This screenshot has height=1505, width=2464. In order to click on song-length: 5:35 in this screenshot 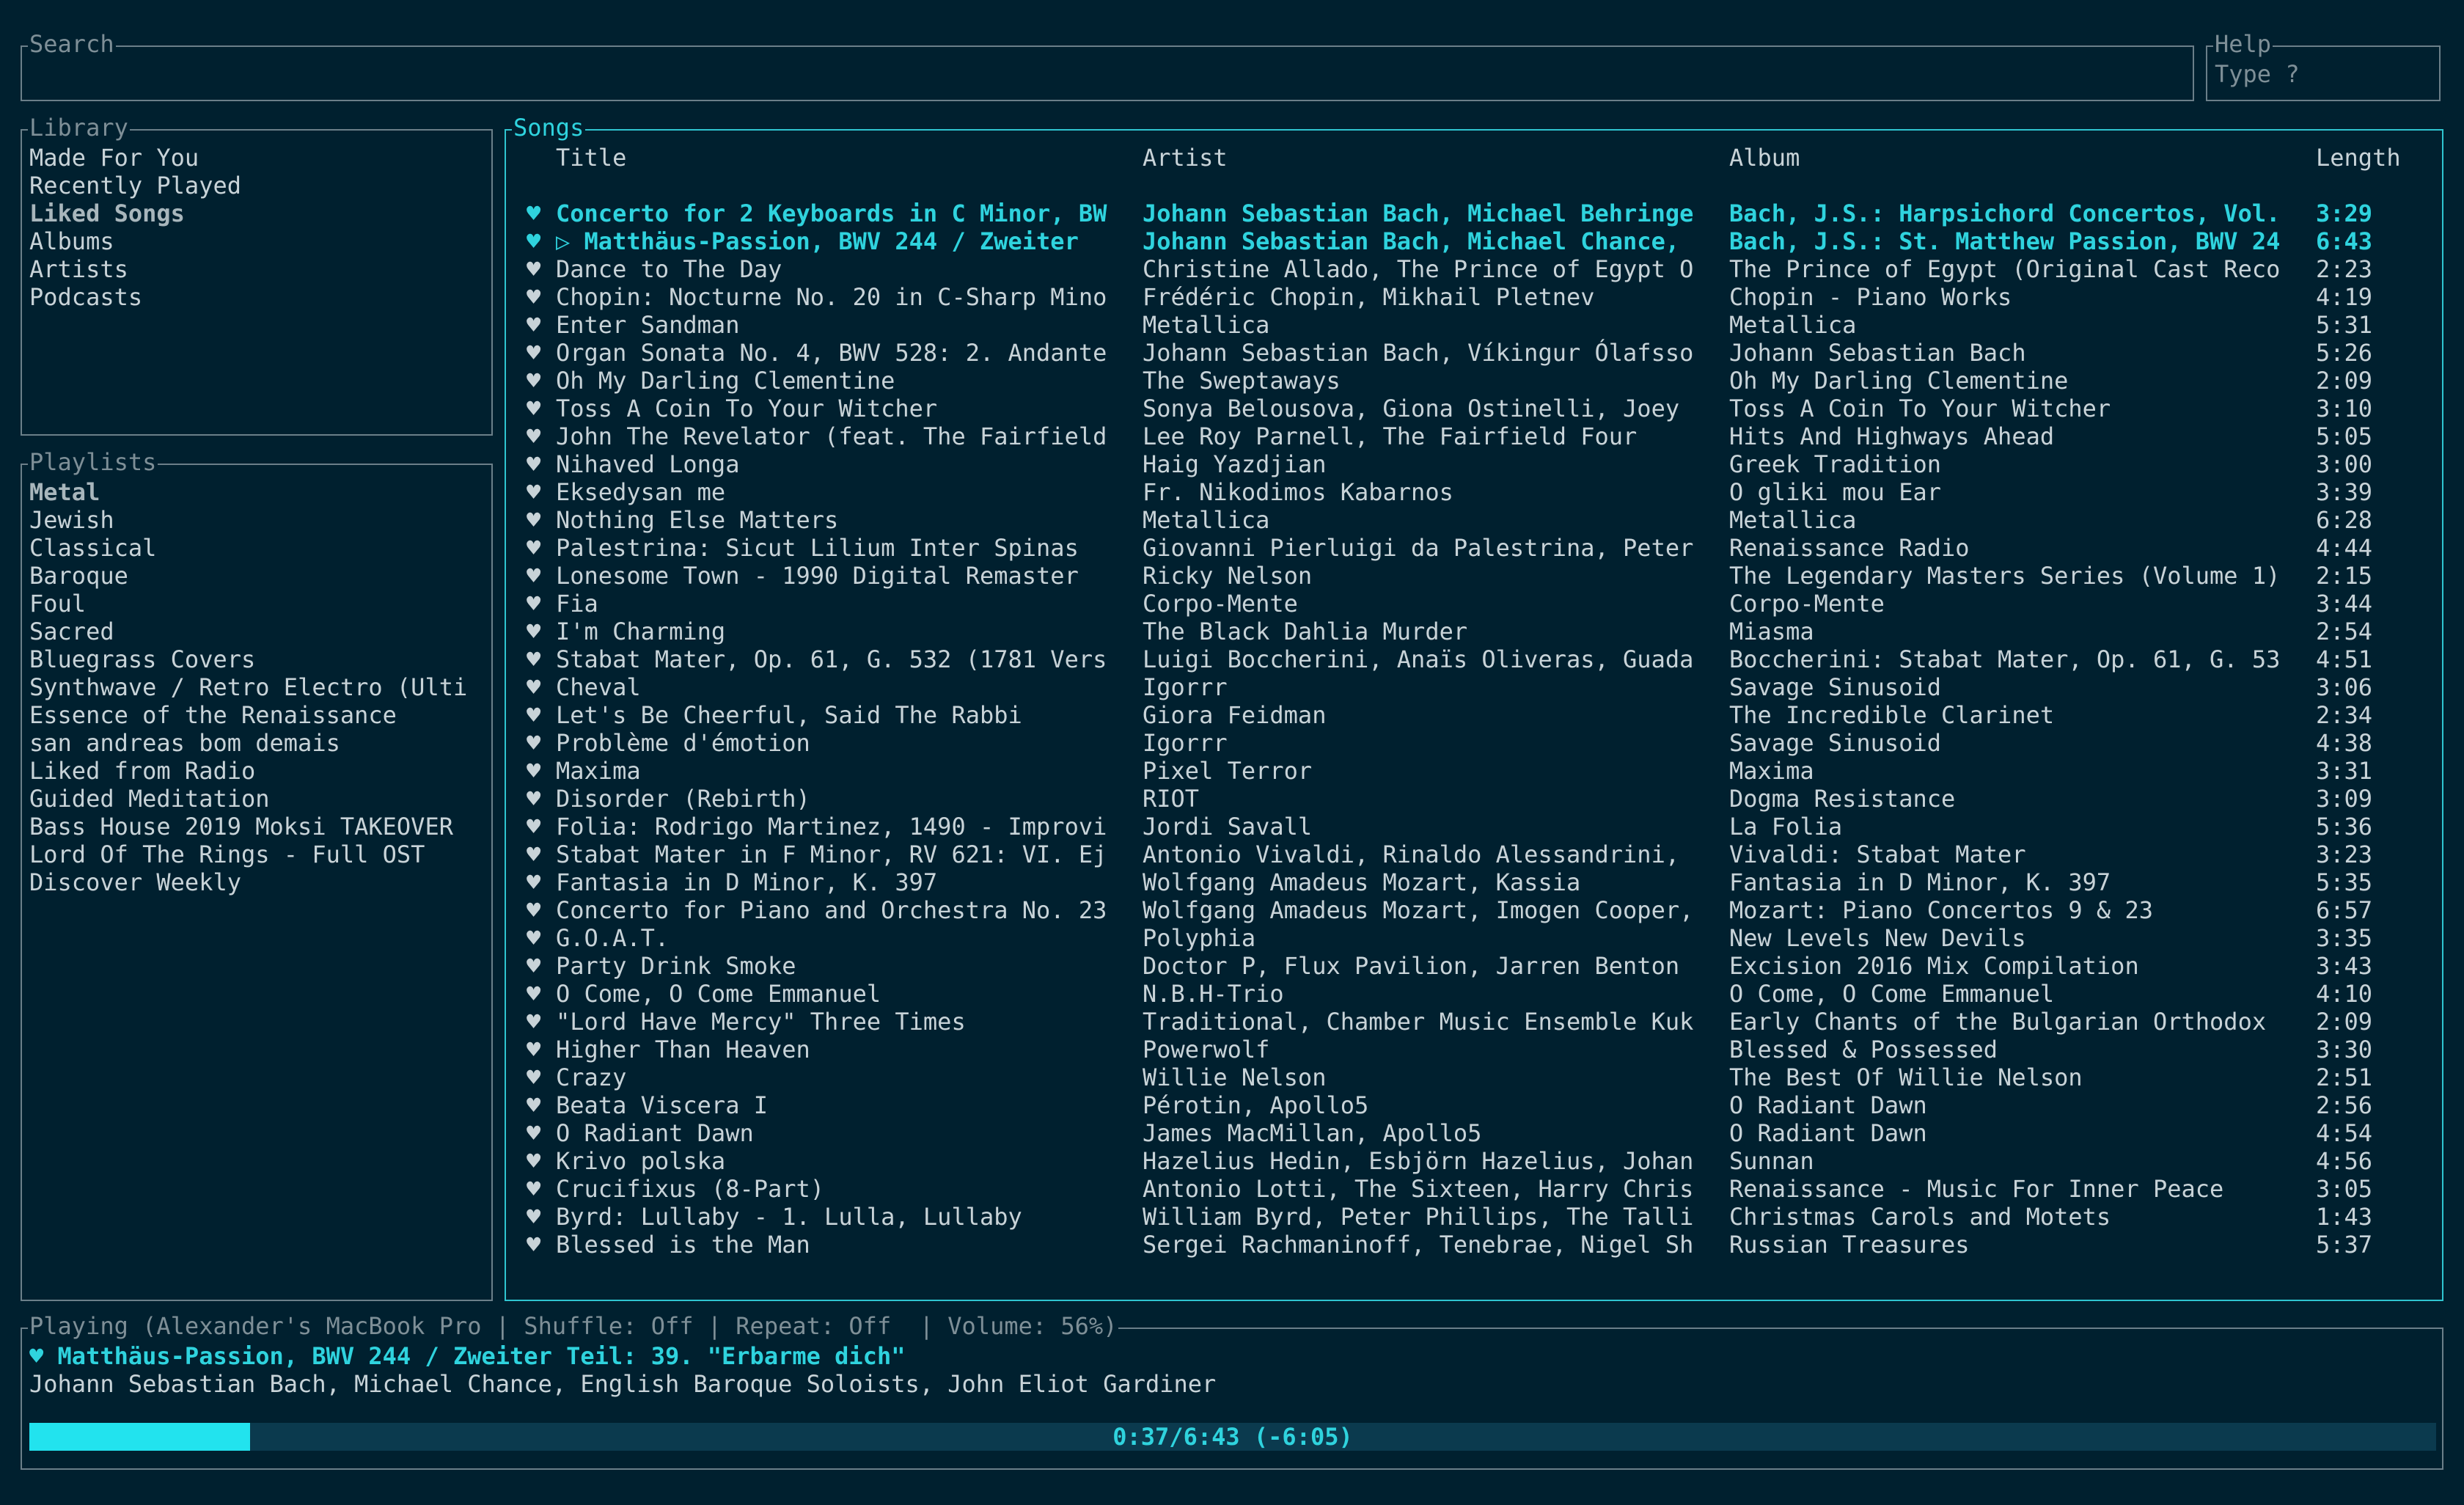, I will do `click(2344, 882)`.